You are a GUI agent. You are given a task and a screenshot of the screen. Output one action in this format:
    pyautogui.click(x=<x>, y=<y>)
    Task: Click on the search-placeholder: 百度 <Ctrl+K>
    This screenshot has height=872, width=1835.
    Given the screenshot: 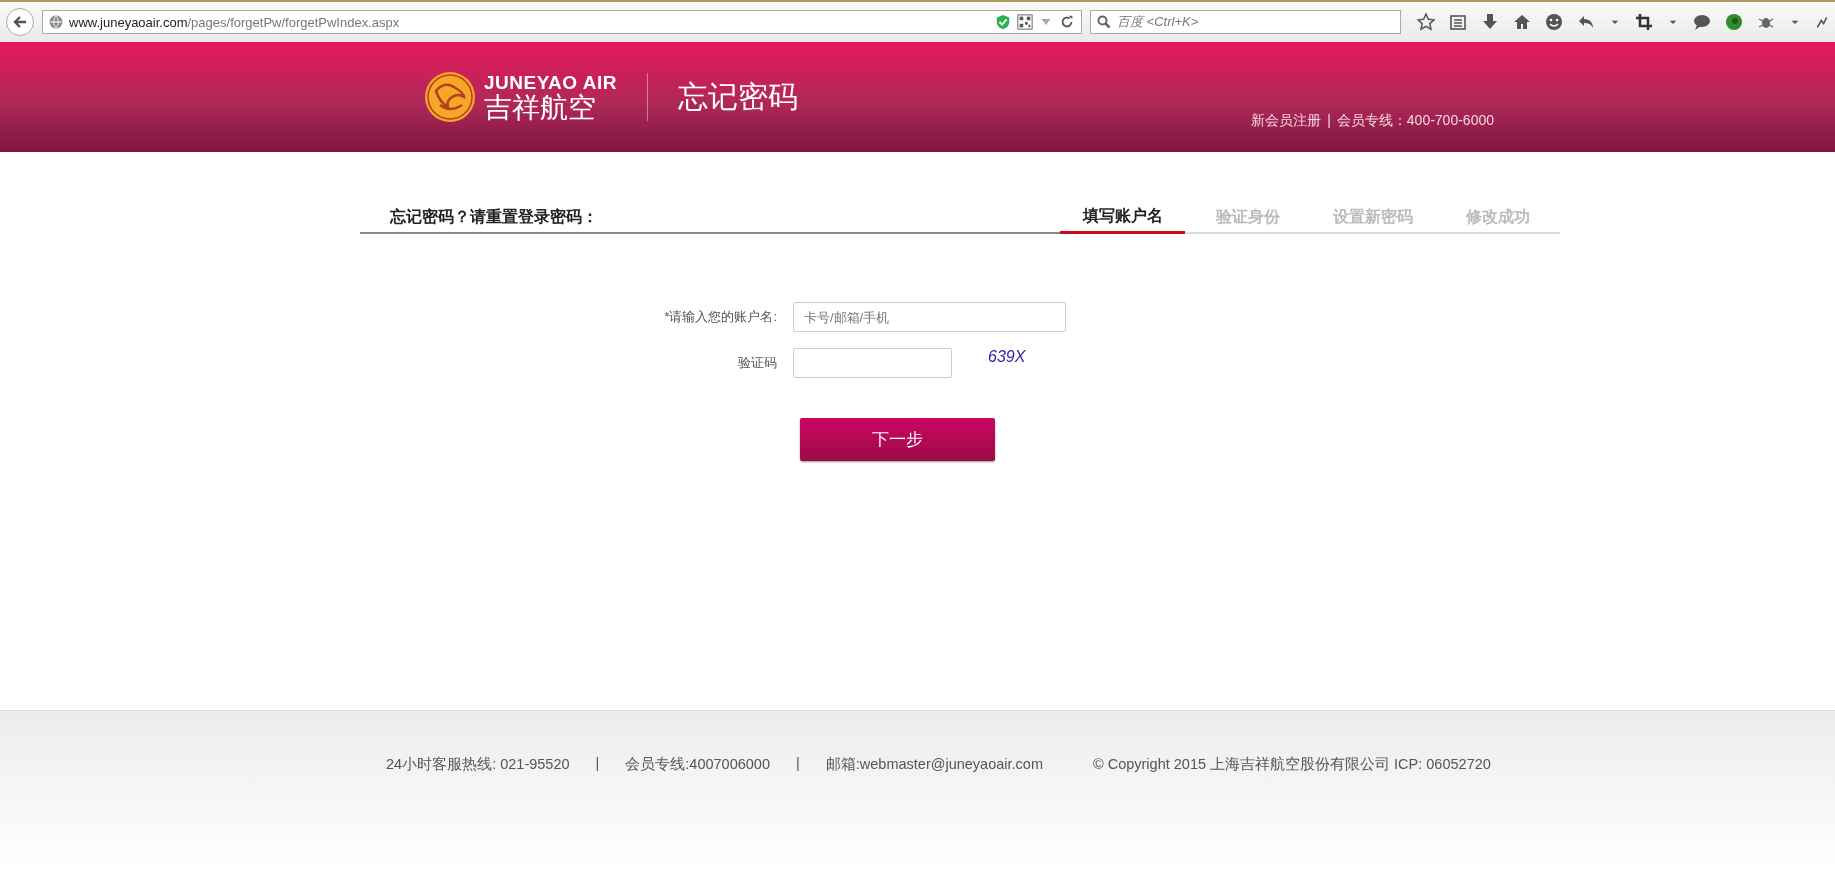 What is the action you would take?
    pyautogui.click(x=1158, y=22)
    